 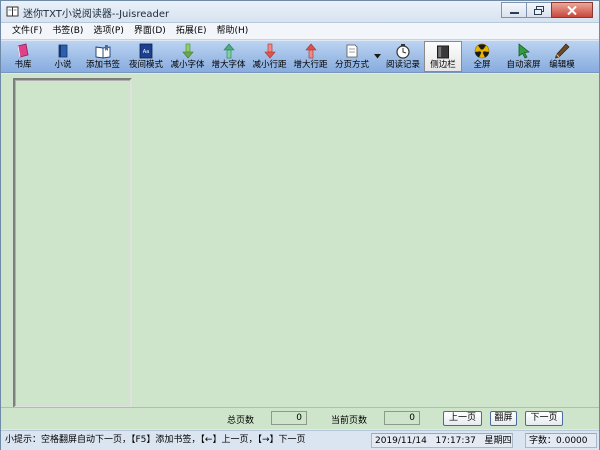 What do you see at coordinates (544, 418) in the screenshot?
I see `next-page-button: 下一页` at bounding box center [544, 418].